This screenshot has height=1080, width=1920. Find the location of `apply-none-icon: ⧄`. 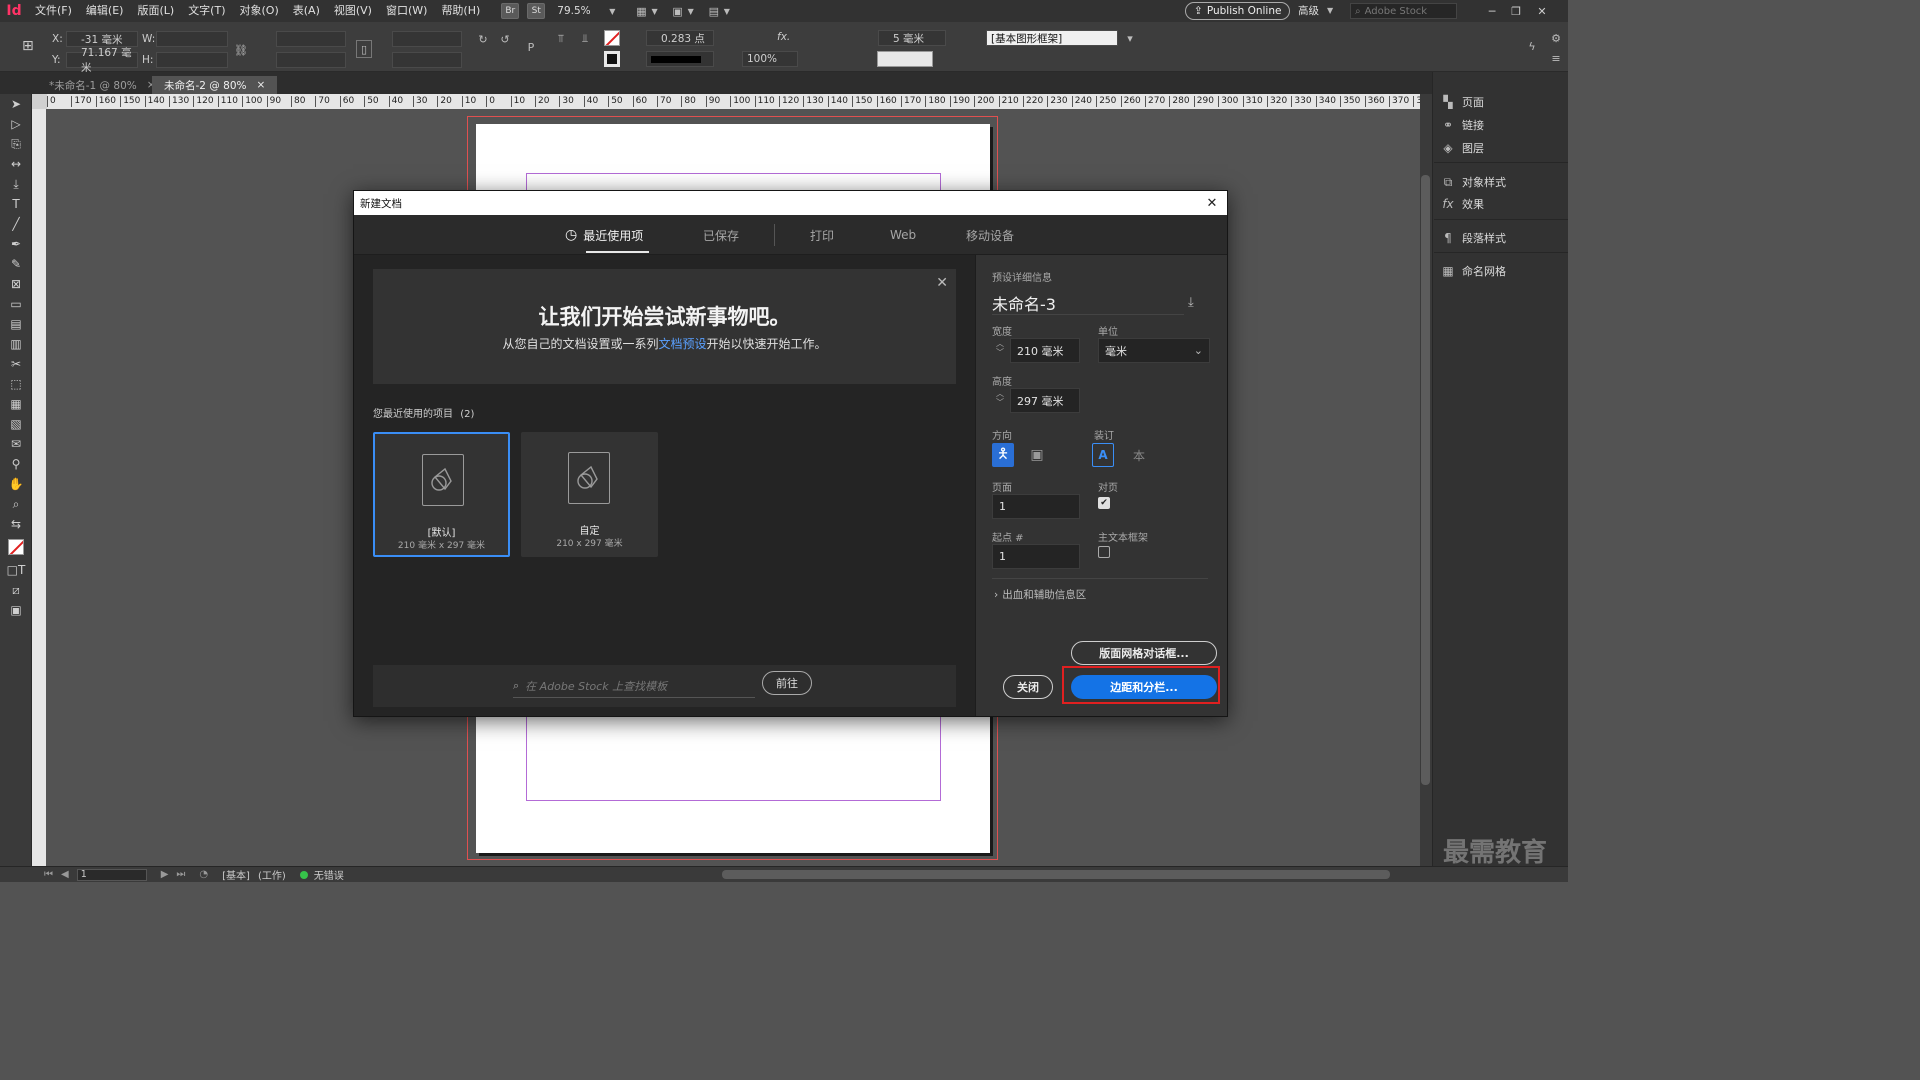

apply-none-icon: ⧄ is located at coordinates (16, 590).